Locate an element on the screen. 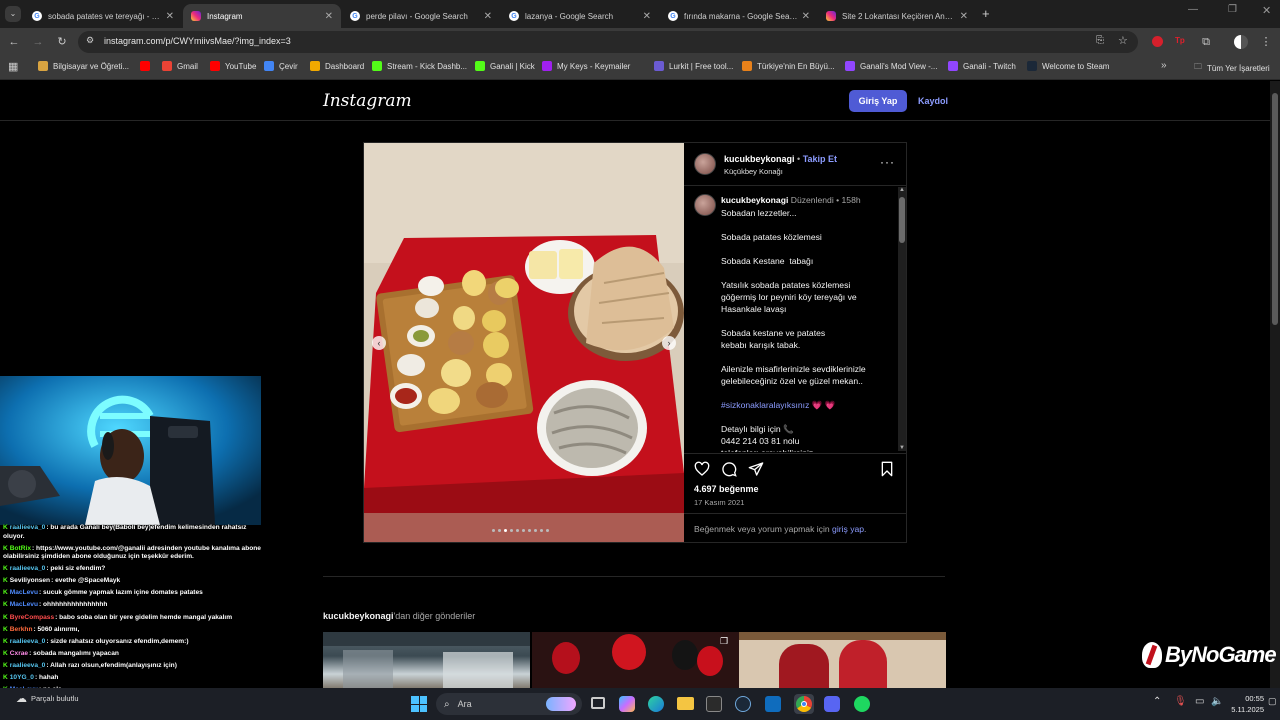 The width and height of the screenshot is (1280, 720). site-info-icon: ⚙ is located at coordinates (90, 40).